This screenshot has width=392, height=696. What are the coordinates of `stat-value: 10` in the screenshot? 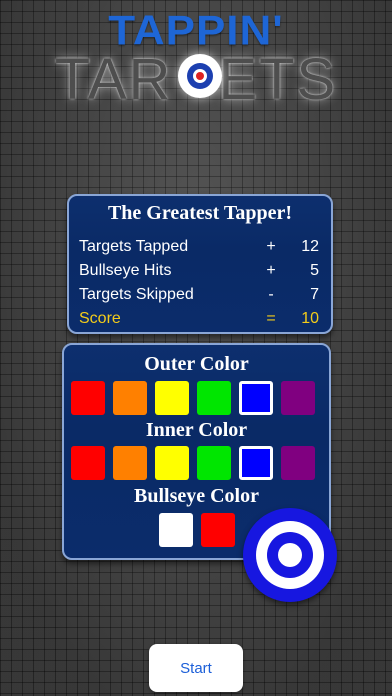 It's located at (310, 318).